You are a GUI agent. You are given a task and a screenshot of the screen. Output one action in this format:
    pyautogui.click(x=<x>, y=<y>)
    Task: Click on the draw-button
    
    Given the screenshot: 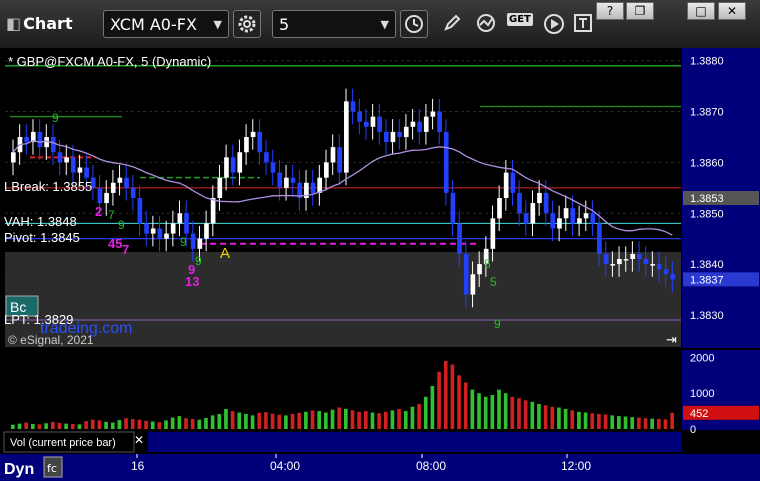 What is the action you would take?
    pyautogui.click(x=453, y=24)
    